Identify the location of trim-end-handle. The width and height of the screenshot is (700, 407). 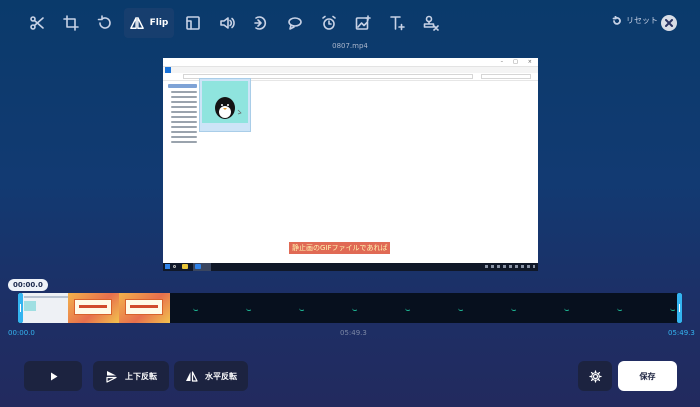
(679, 308).